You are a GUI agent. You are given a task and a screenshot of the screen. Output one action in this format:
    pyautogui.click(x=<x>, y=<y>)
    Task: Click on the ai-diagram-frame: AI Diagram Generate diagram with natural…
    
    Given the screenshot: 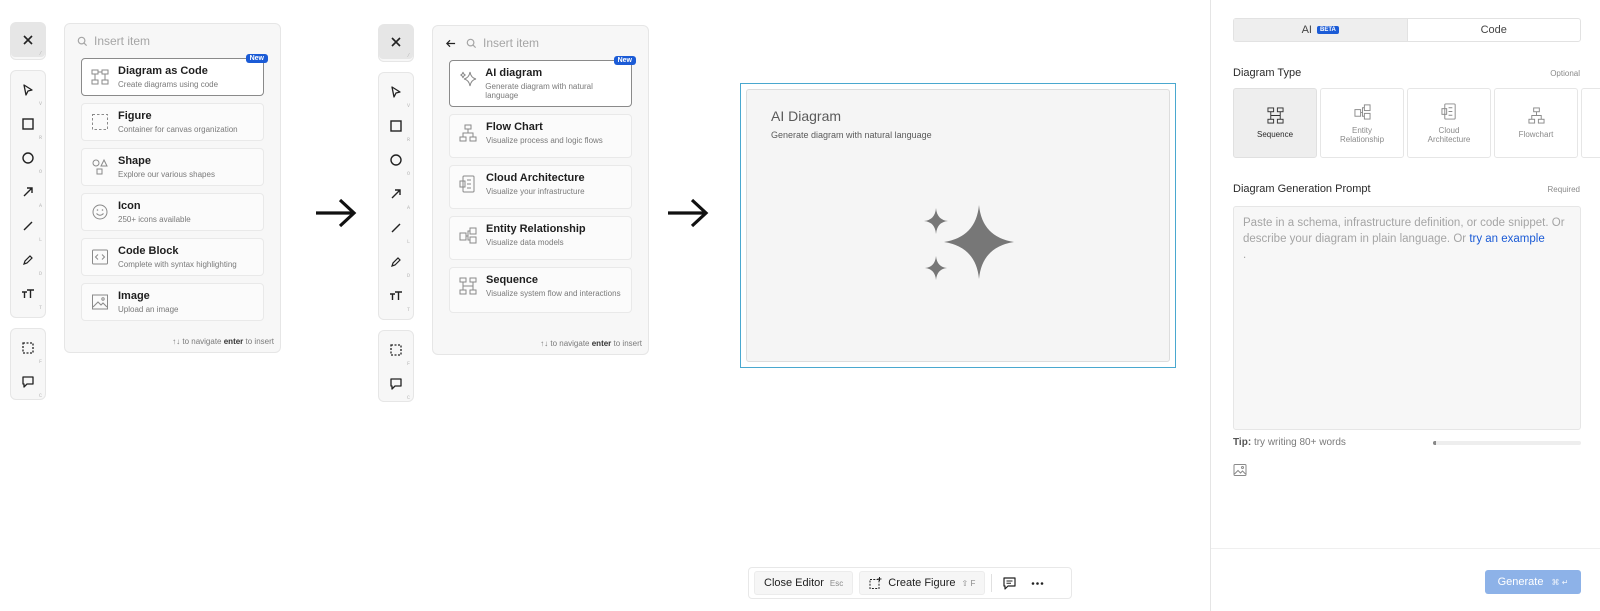 What is the action you would take?
    pyautogui.click(x=958, y=225)
    